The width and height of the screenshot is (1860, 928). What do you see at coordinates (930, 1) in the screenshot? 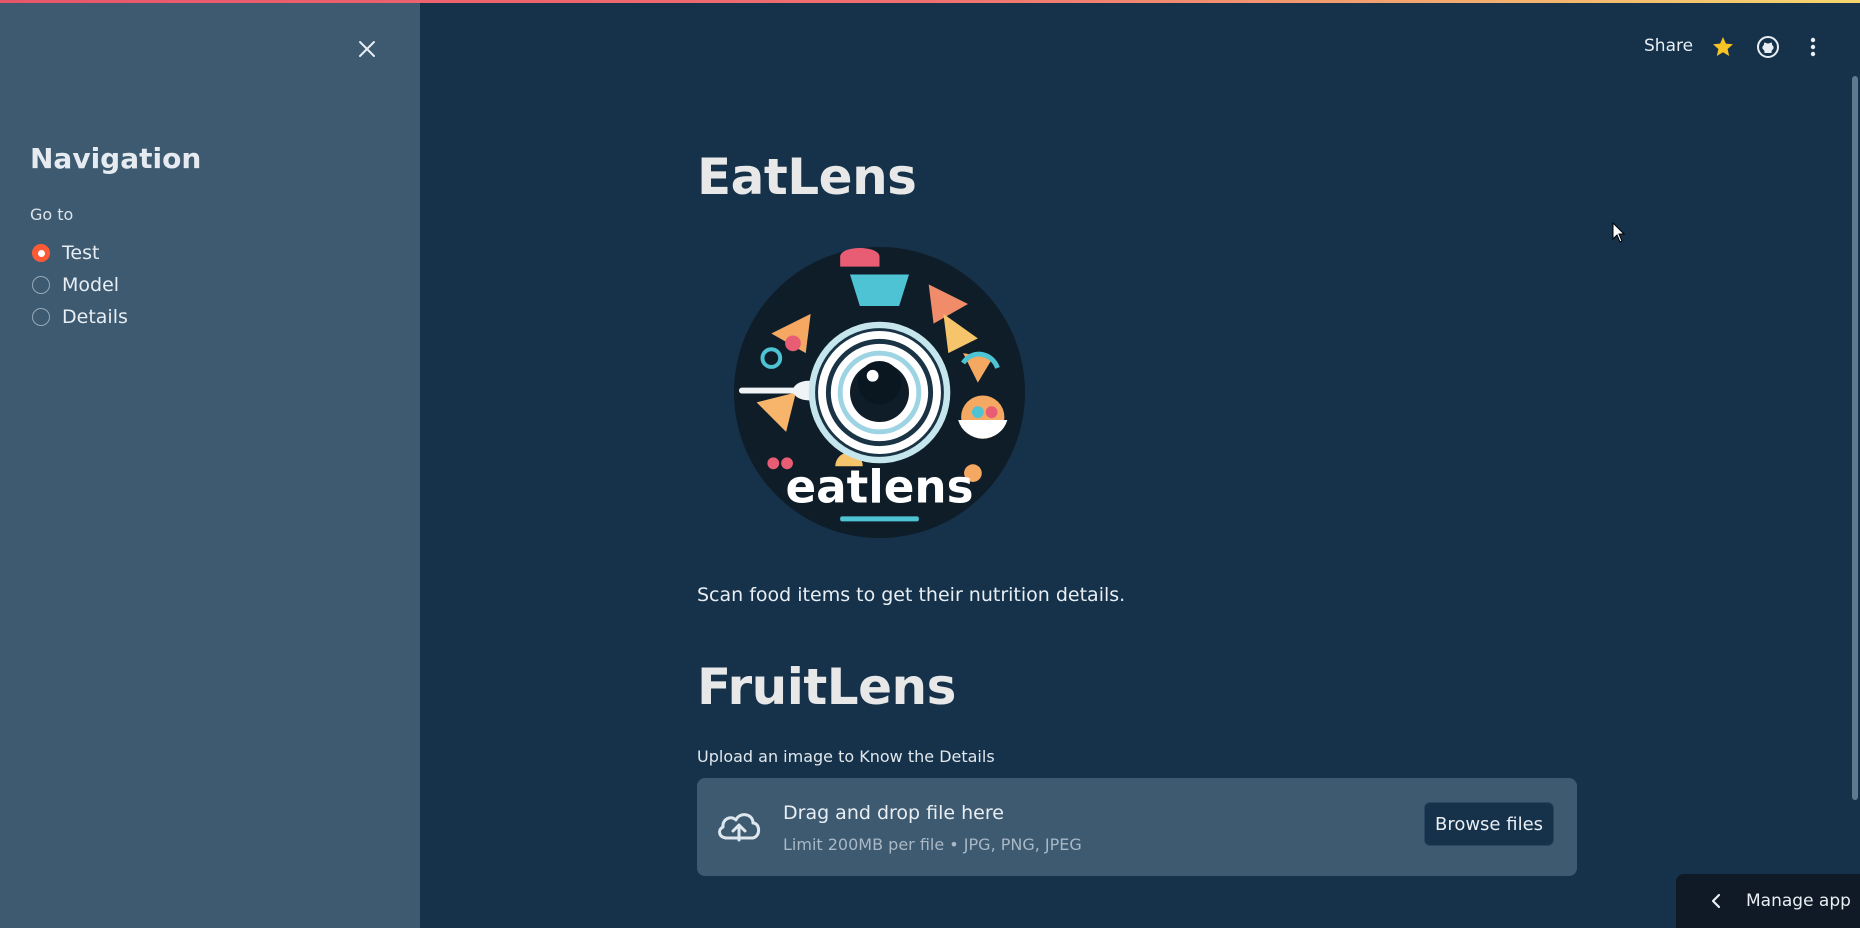
I see `top-decoration-bar` at bounding box center [930, 1].